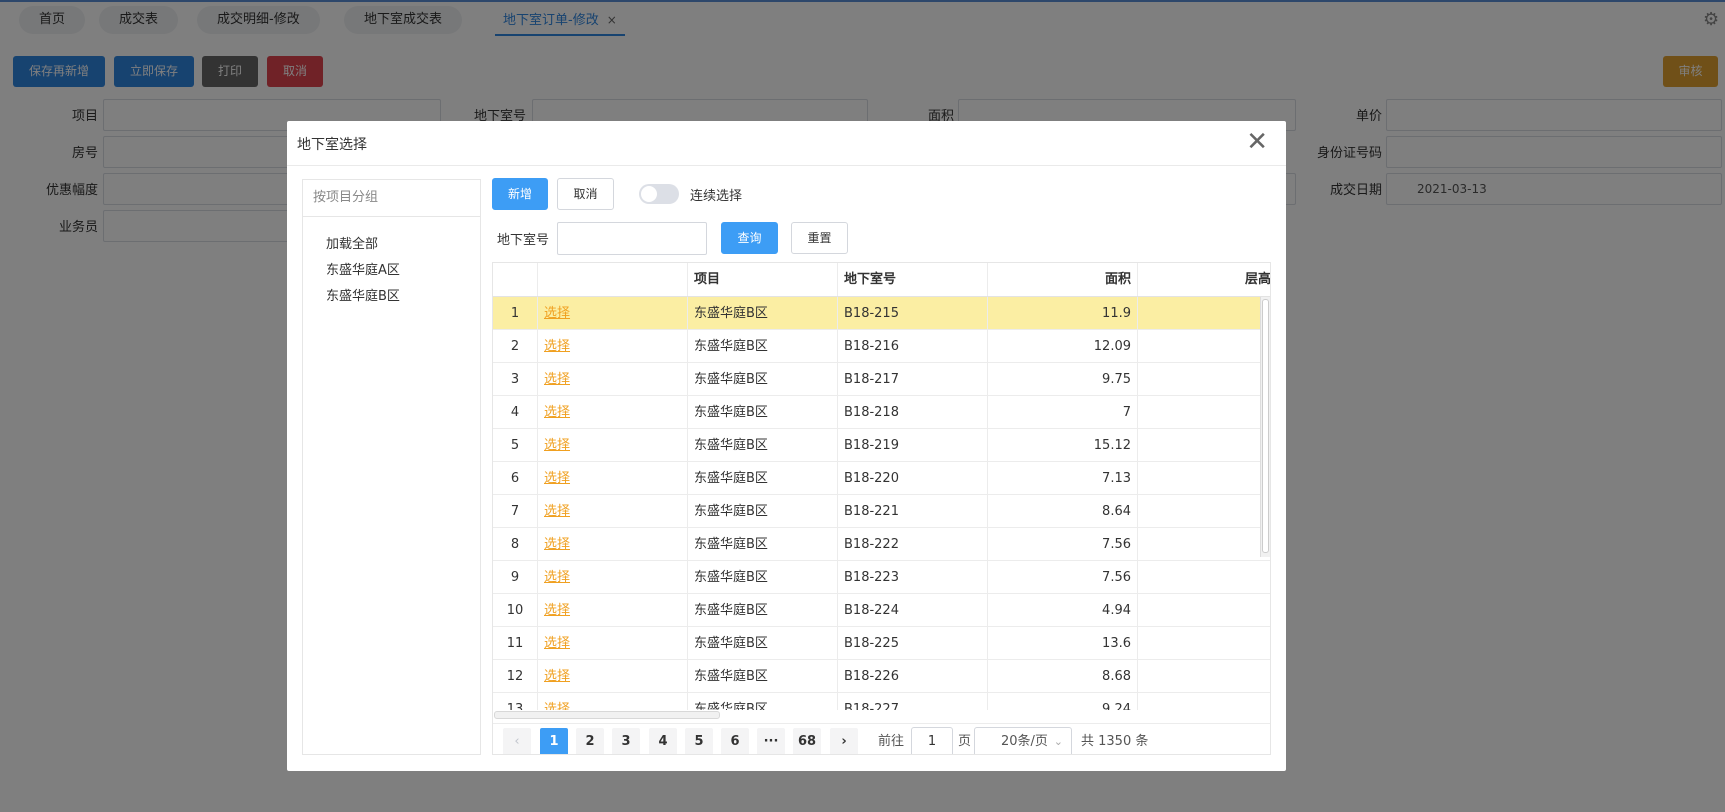  I want to click on page-button-5: 5, so click(699, 741).